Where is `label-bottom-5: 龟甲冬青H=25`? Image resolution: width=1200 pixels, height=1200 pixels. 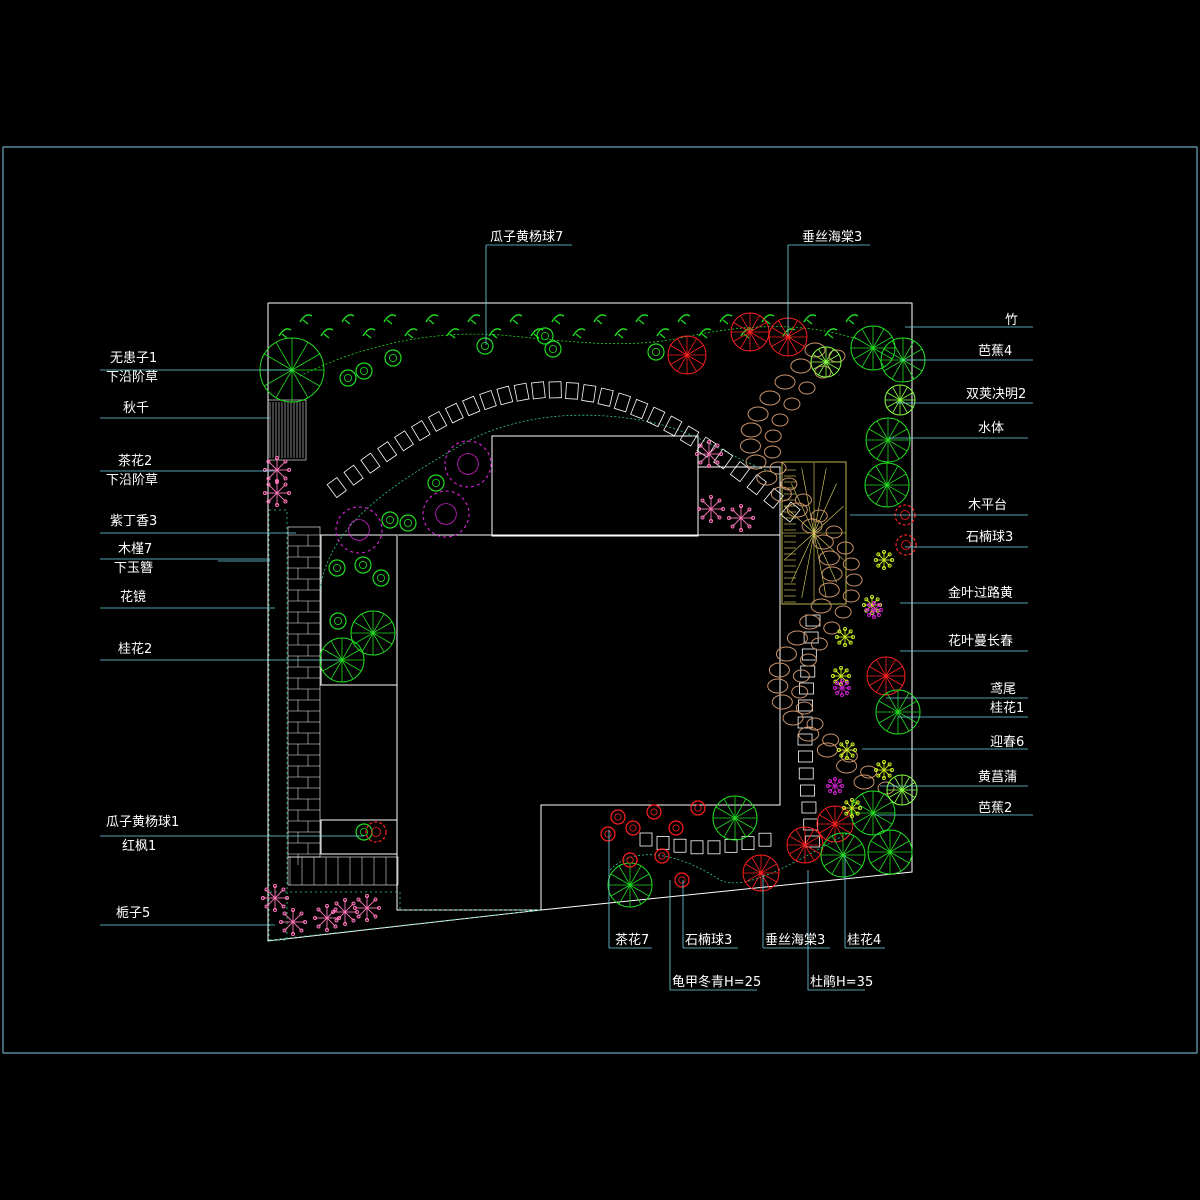
label-bottom-5: 龟甲冬青H=25 is located at coordinates (717, 982).